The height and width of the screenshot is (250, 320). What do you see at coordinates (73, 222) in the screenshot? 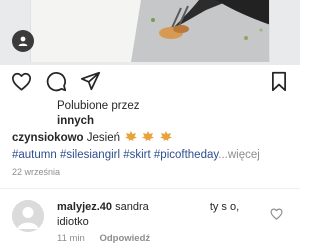
I see `comment-text-part-4: idiotko` at bounding box center [73, 222].